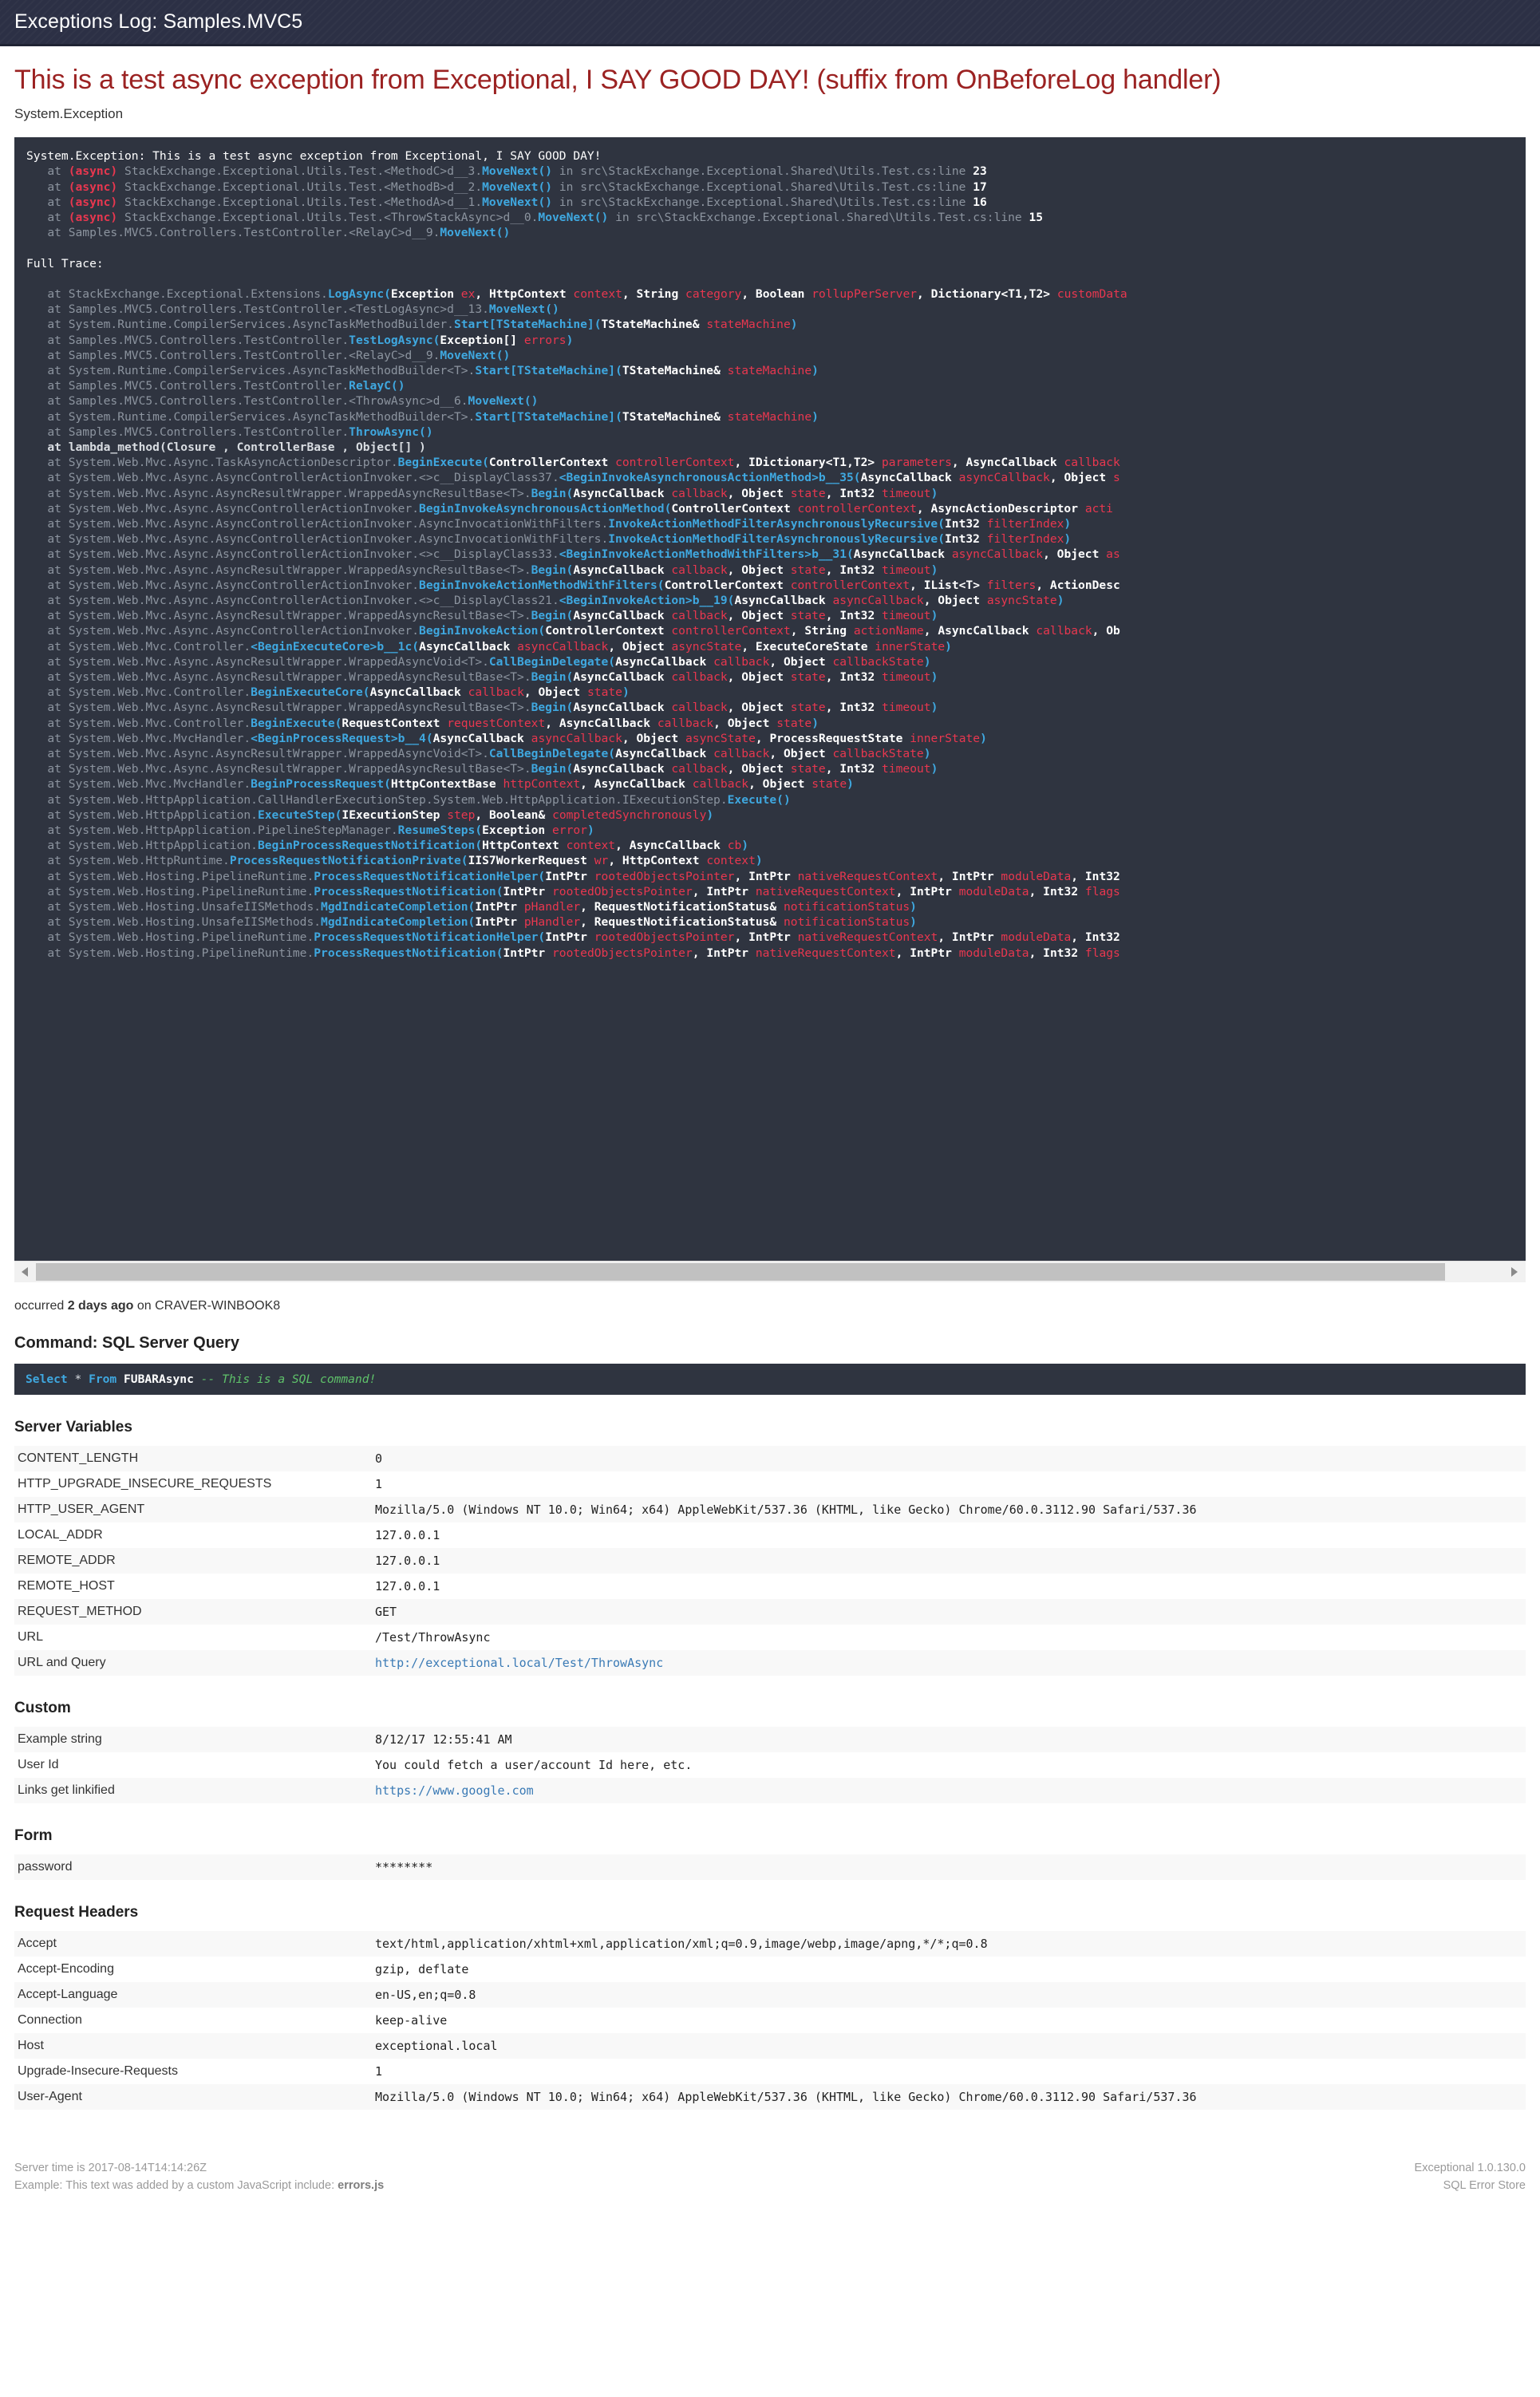 This screenshot has height=2397, width=1540. Describe the element at coordinates (770, 1484) in the screenshot. I see `table-row: HTTP_UPGRADE_INSECURE_REQUESTS 1` at that location.